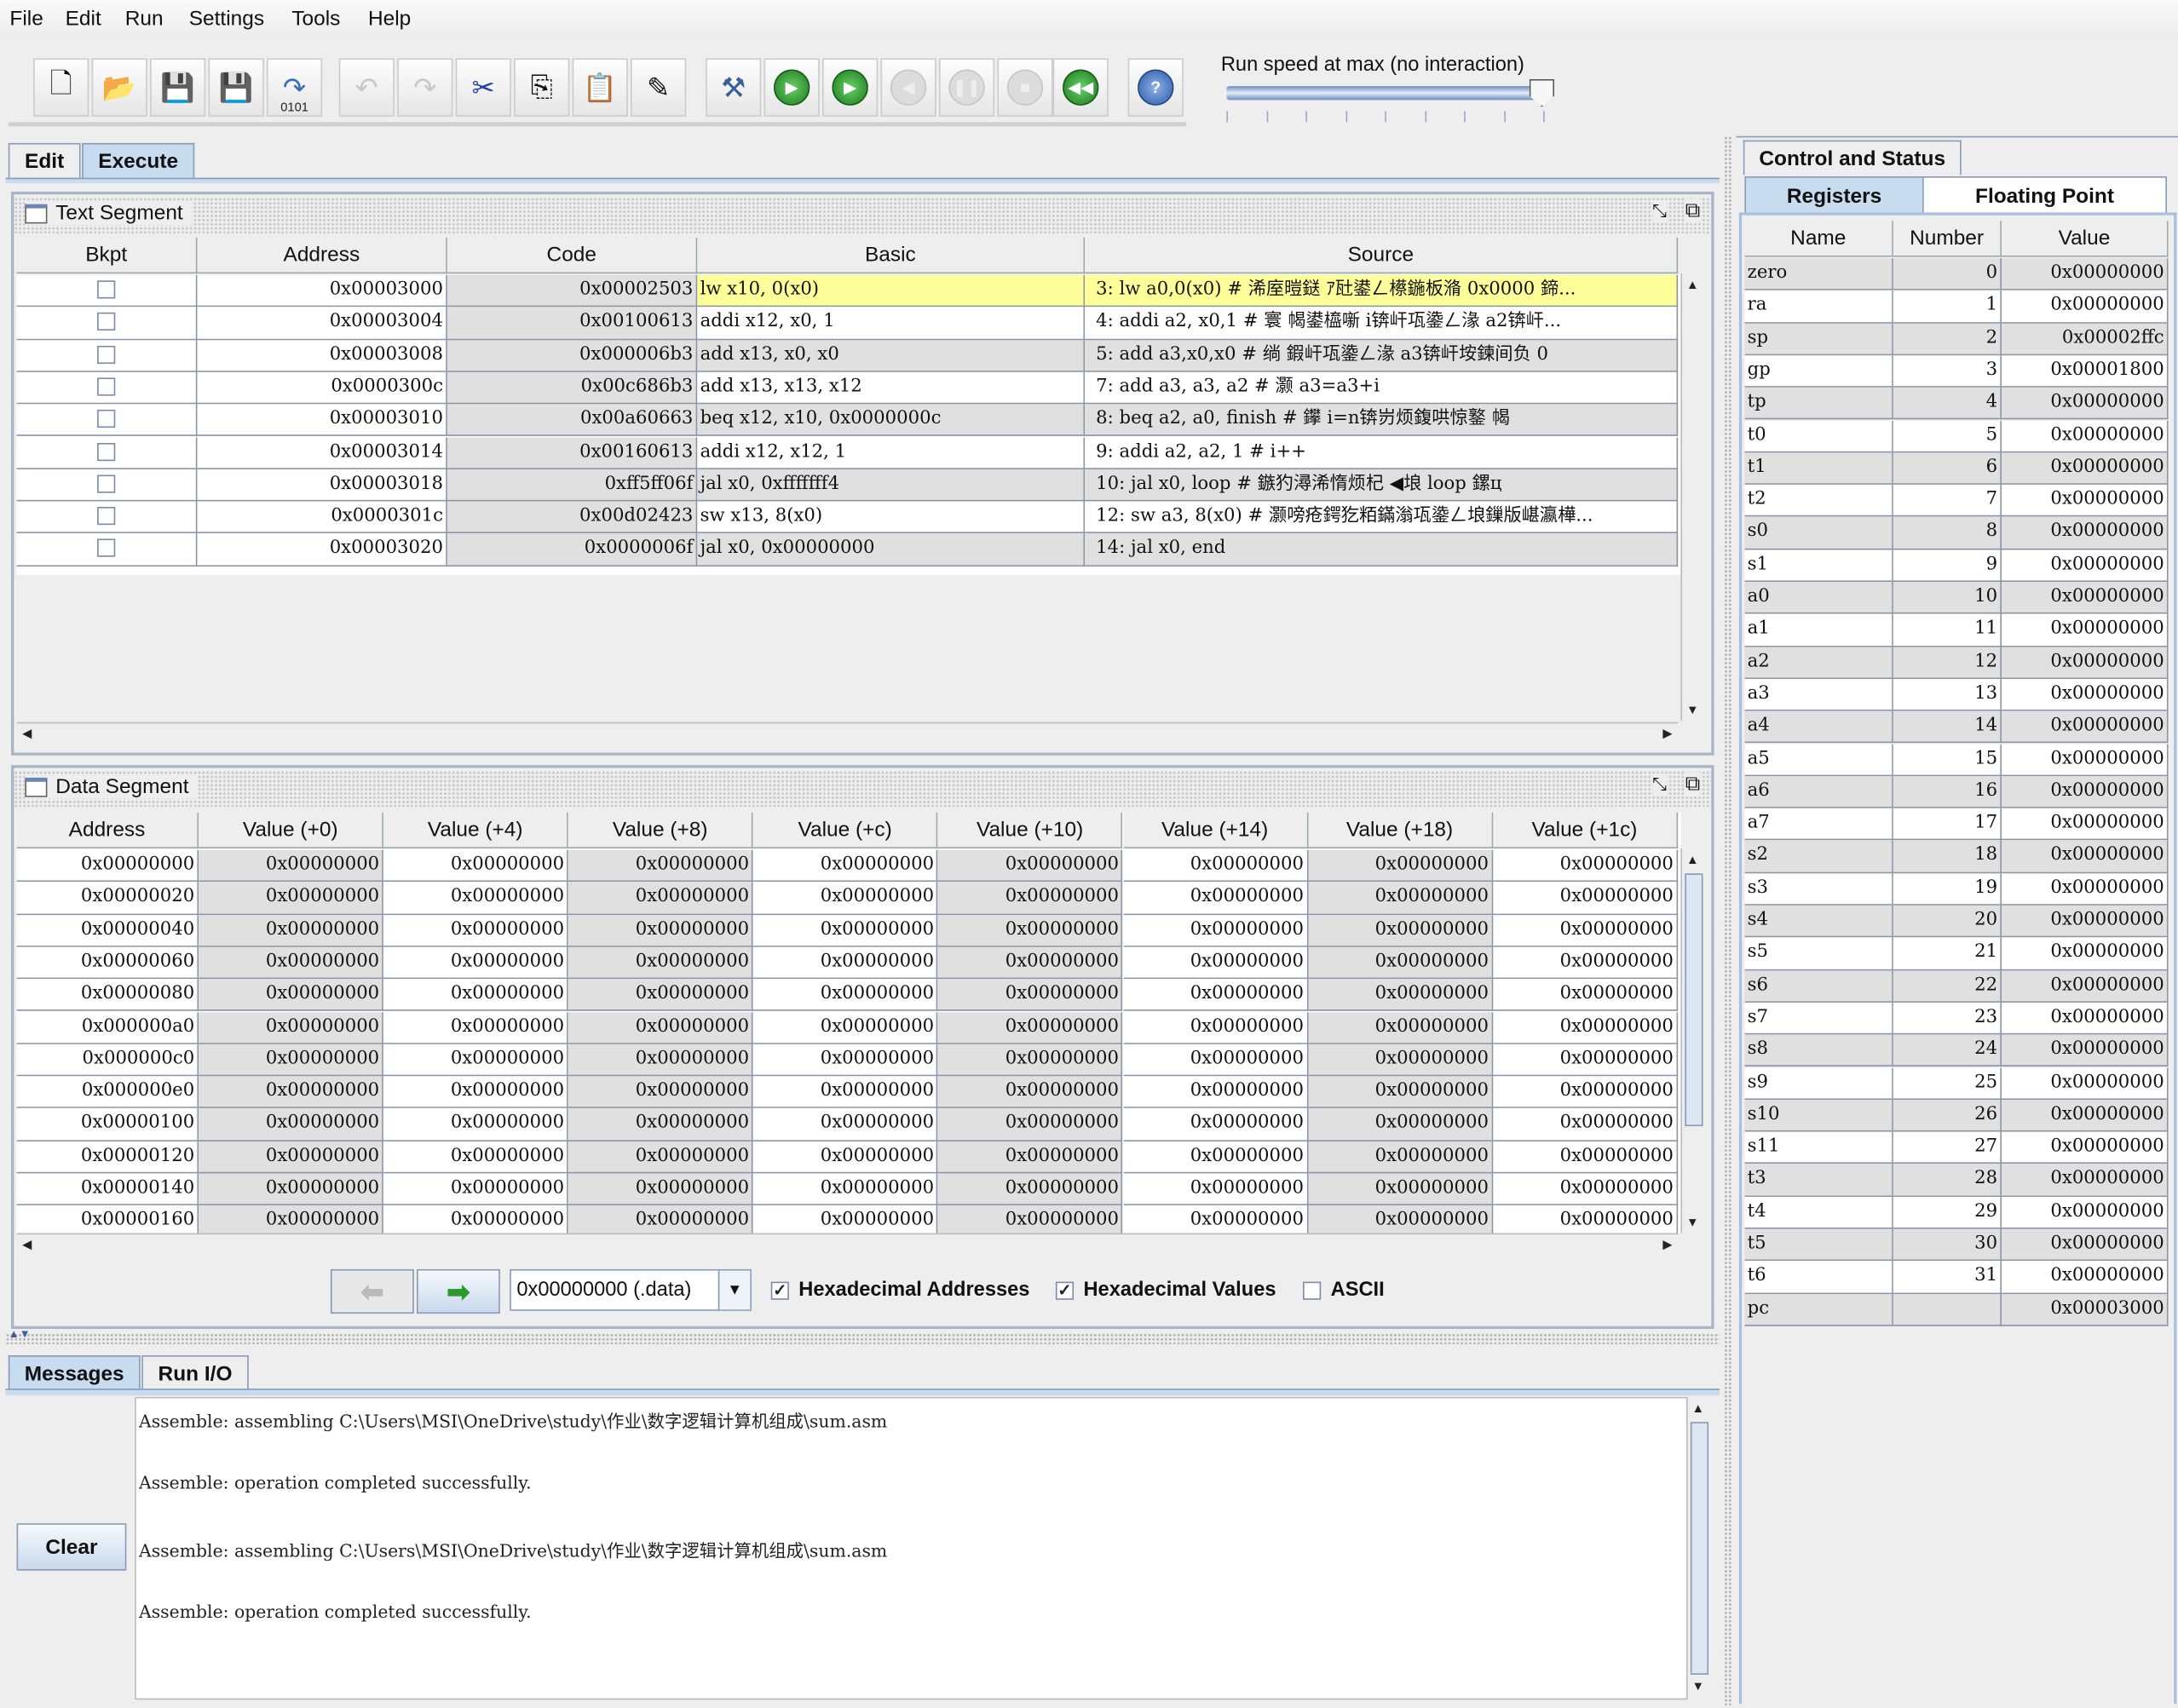 This screenshot has width=2178, height=1708. Describe the element at coordinates (389, 19) in the screenshot. I see `menu-help: Help` at that location.